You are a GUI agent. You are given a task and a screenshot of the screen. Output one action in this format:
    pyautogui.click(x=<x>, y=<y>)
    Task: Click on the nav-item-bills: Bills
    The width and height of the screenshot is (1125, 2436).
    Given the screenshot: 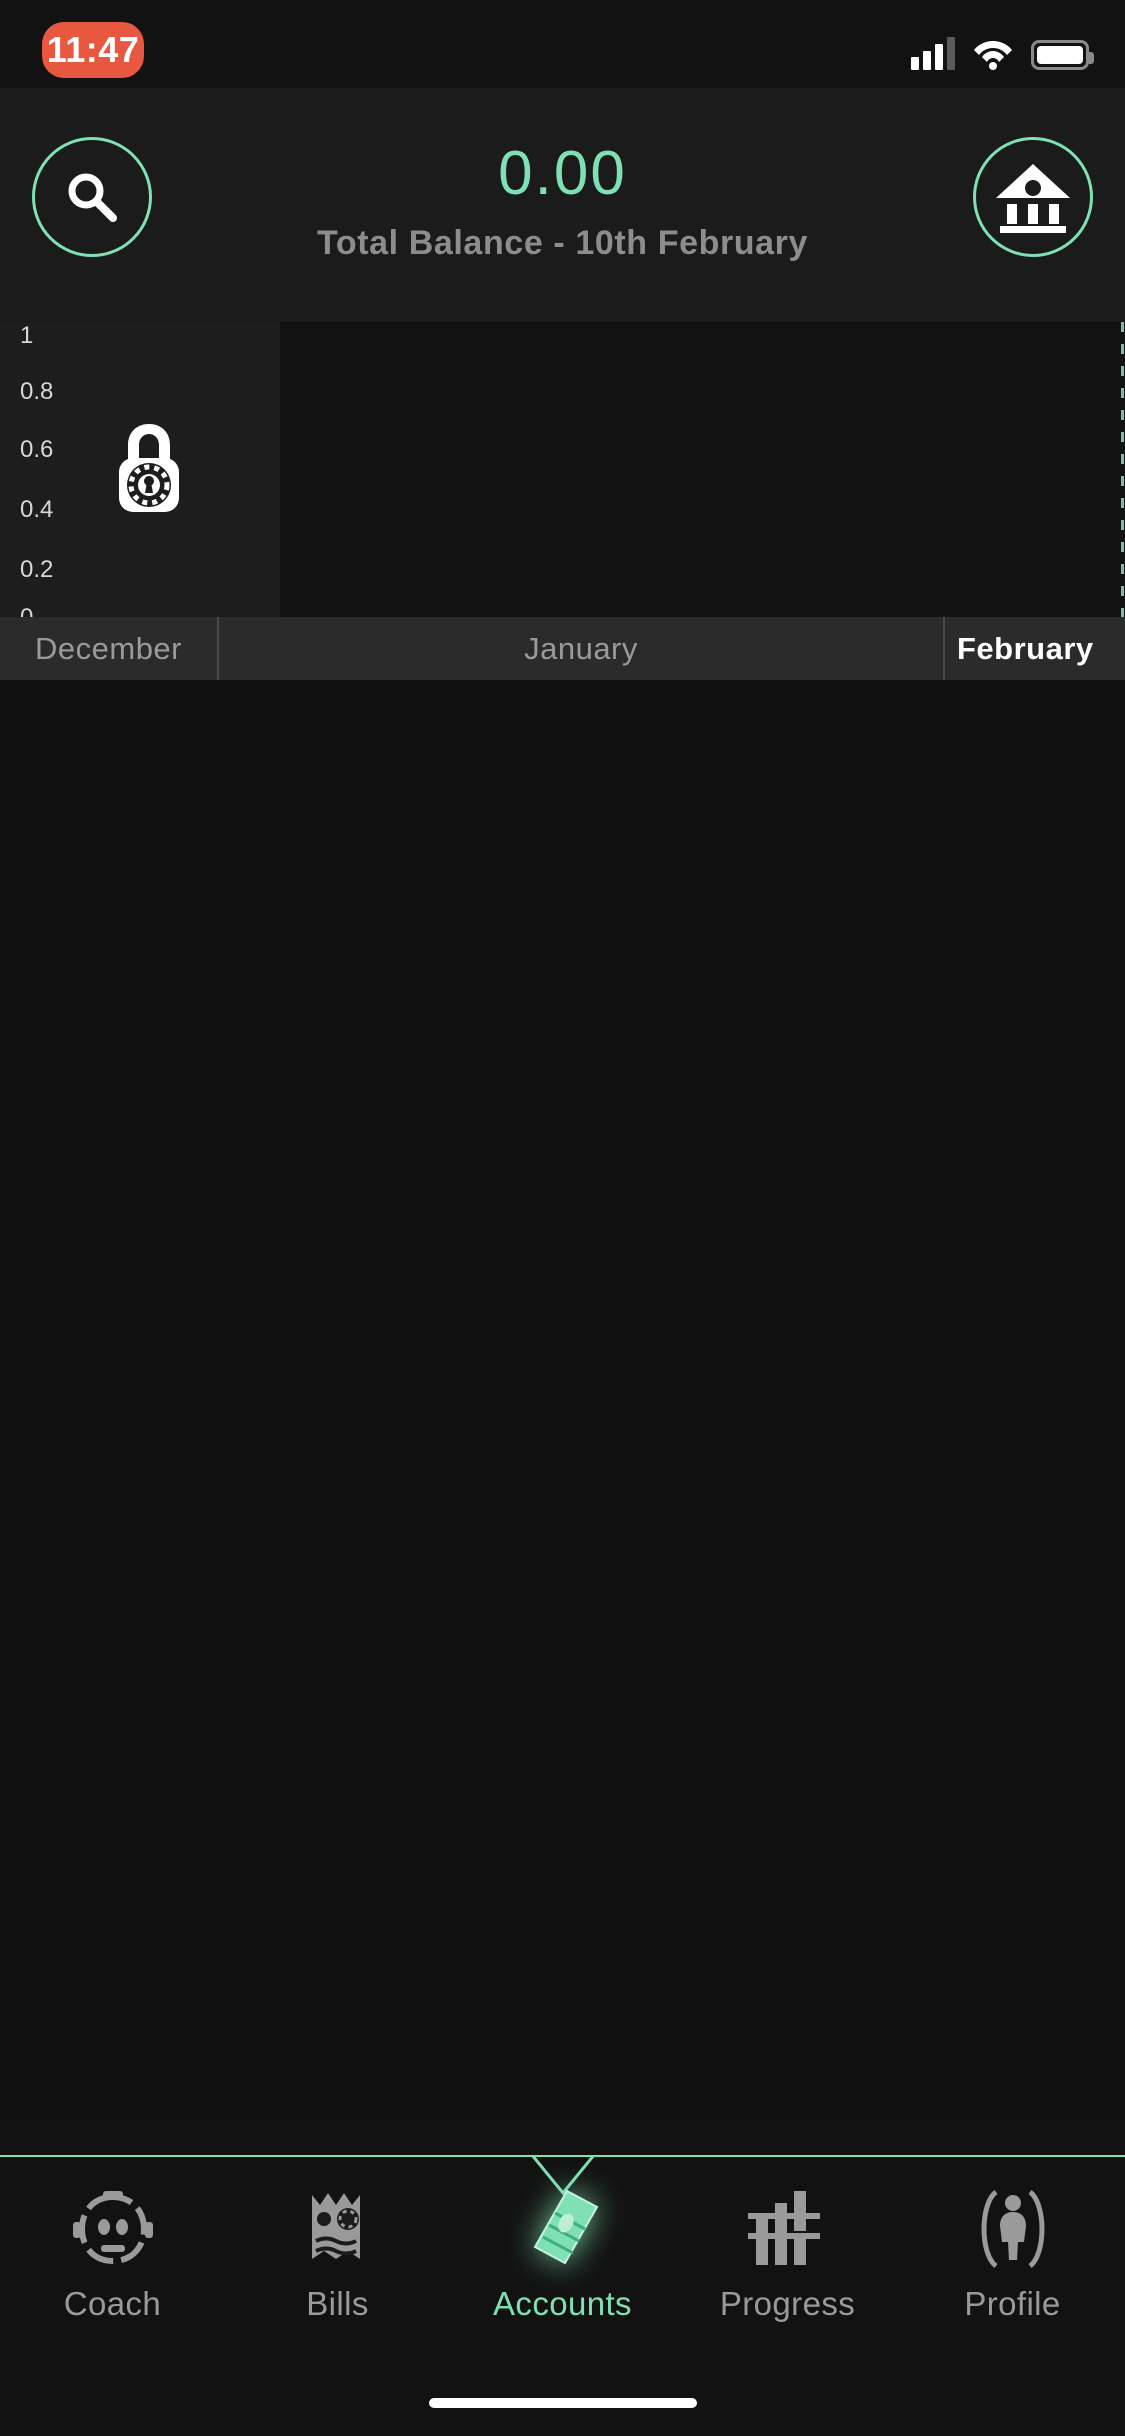 What is the action you would take?
    pyautogui.click(x=337, y=2255)
    